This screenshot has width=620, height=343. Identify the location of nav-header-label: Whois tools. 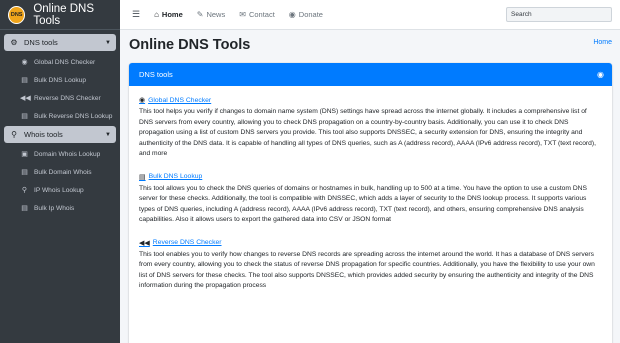
(43, 134).